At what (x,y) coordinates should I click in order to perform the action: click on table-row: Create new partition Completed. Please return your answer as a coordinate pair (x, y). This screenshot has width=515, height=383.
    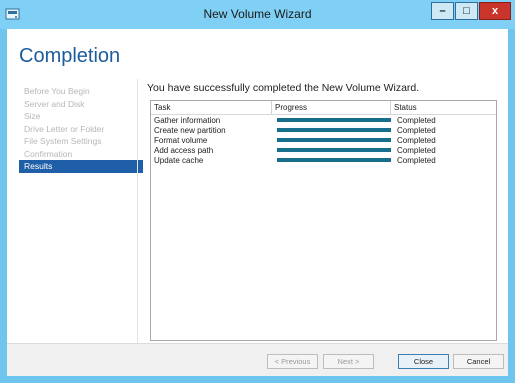
    Looking at the image, I should click on (323, 131).